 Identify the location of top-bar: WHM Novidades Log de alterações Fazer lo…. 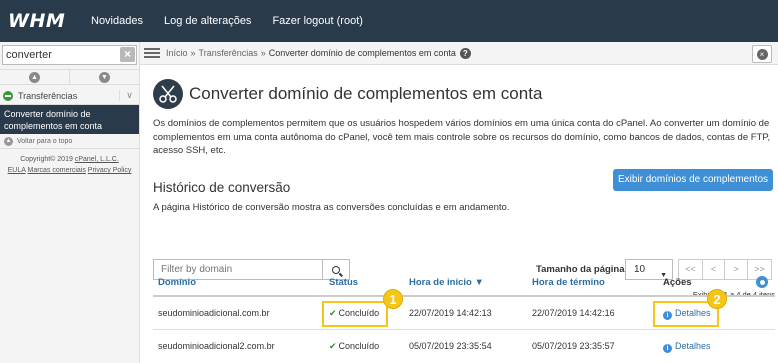
(389, 21).